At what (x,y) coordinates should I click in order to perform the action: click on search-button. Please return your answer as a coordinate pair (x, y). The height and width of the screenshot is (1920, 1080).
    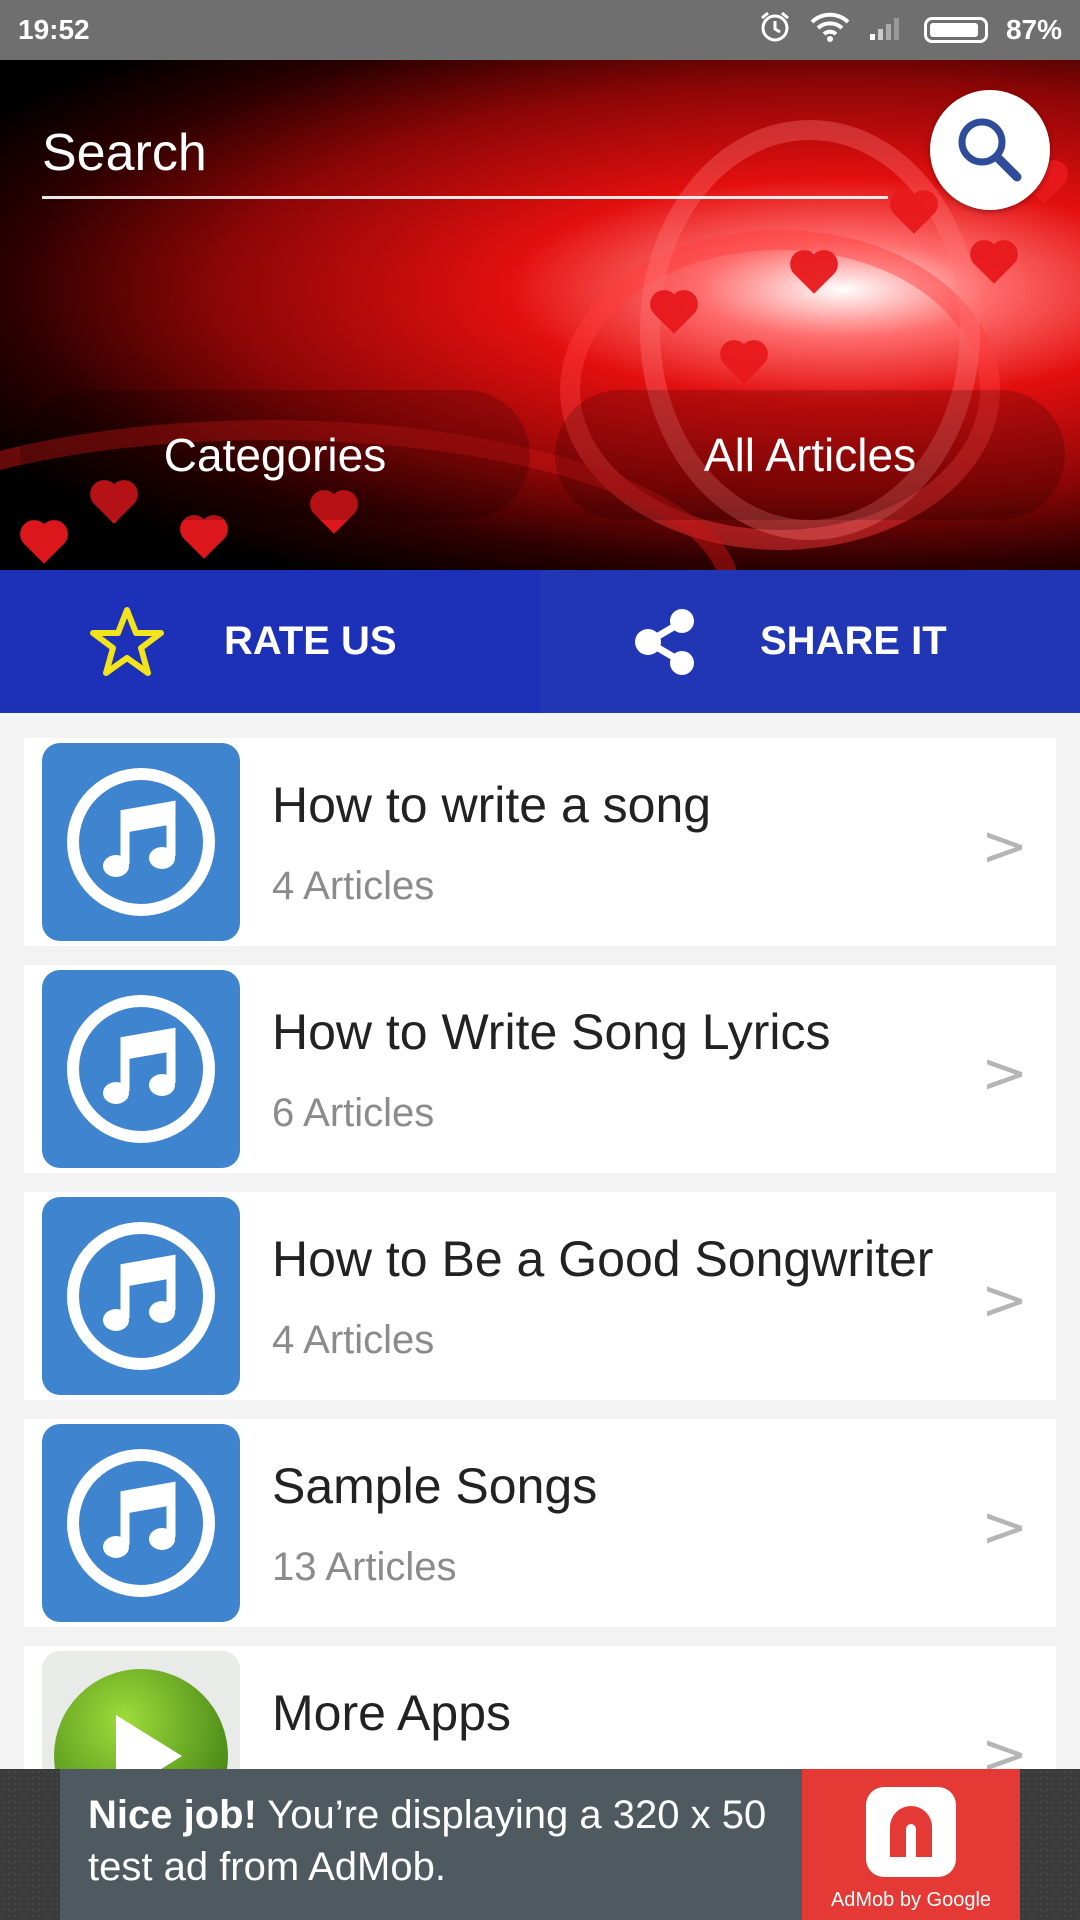
    Looking at the image, I should click on (990, 150).